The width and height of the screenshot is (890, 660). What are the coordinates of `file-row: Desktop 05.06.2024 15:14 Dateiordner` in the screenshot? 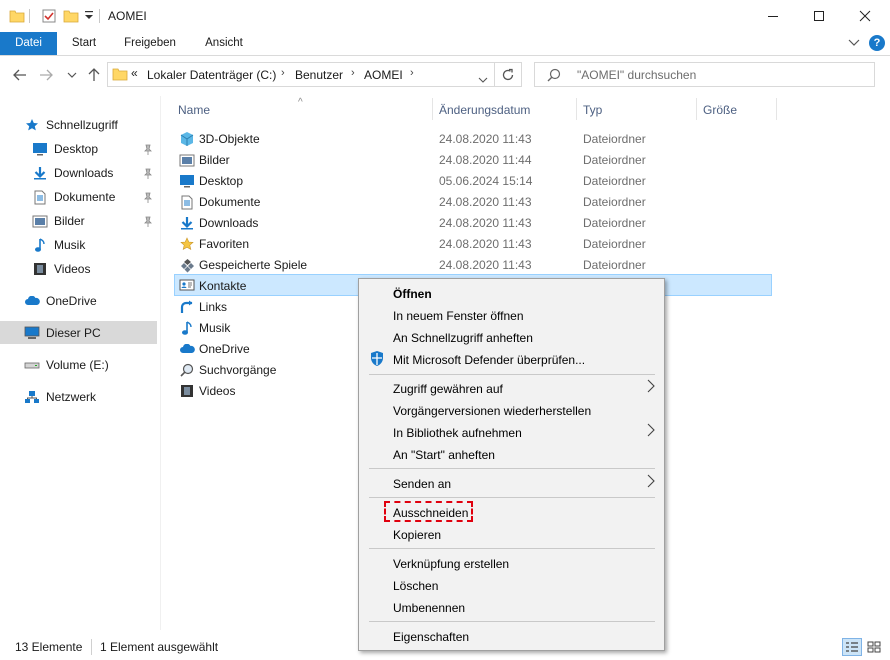 It's located at (473, 180).